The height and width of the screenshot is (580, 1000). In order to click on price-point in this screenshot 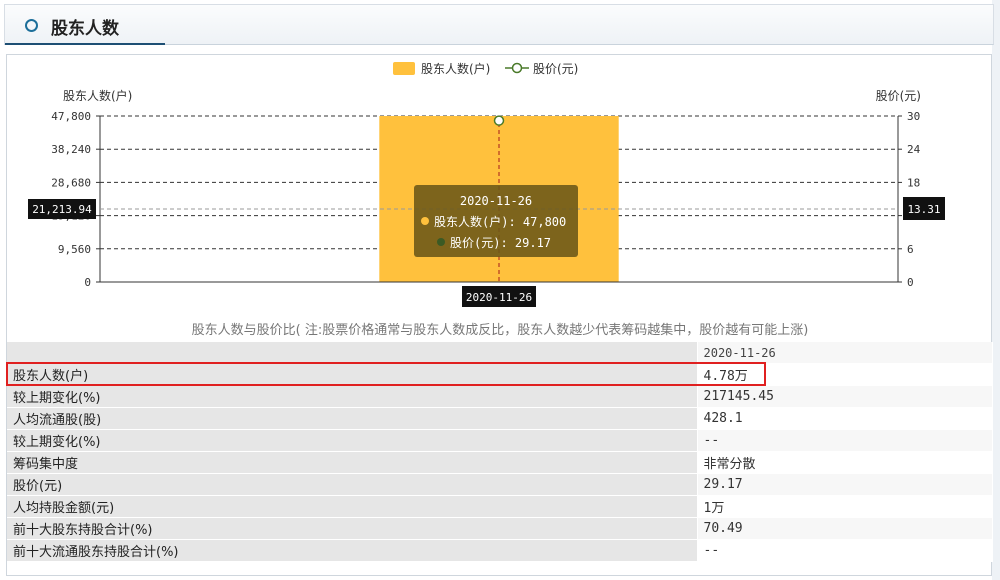, I will do `click(499, 120)`.